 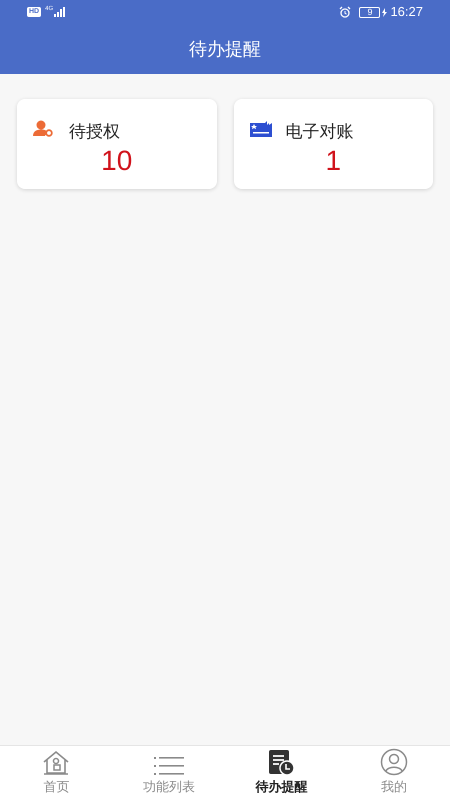 I want to click on list-icon, so click(x=169, y=766).